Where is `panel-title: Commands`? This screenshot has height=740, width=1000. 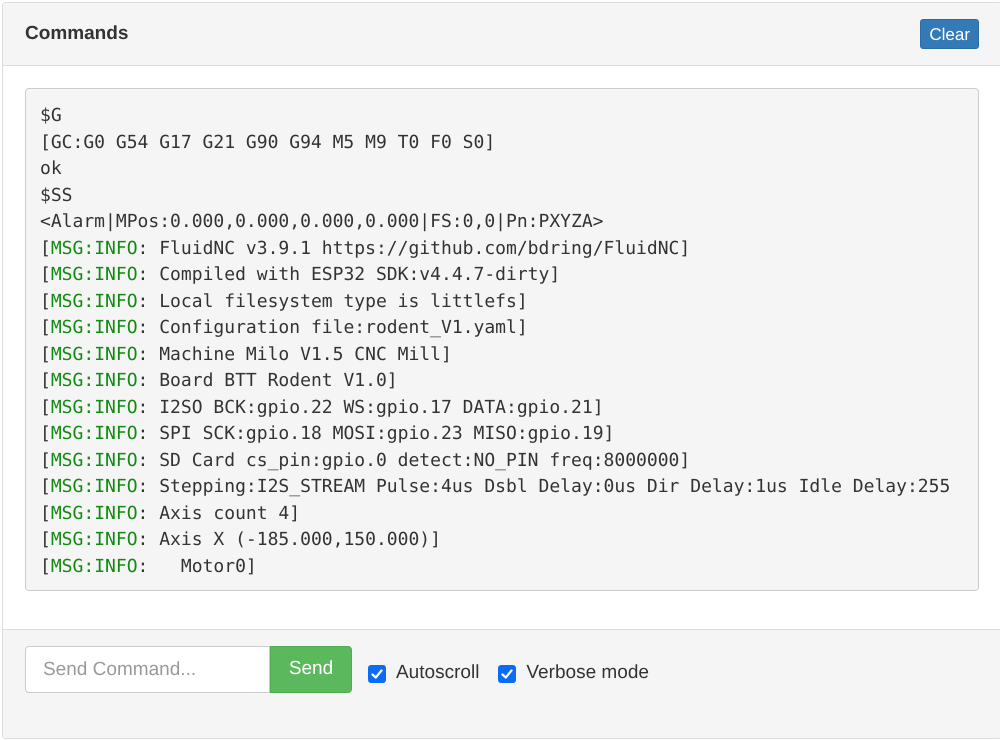
panel-title: Commands is located at coordinates (76, 34).